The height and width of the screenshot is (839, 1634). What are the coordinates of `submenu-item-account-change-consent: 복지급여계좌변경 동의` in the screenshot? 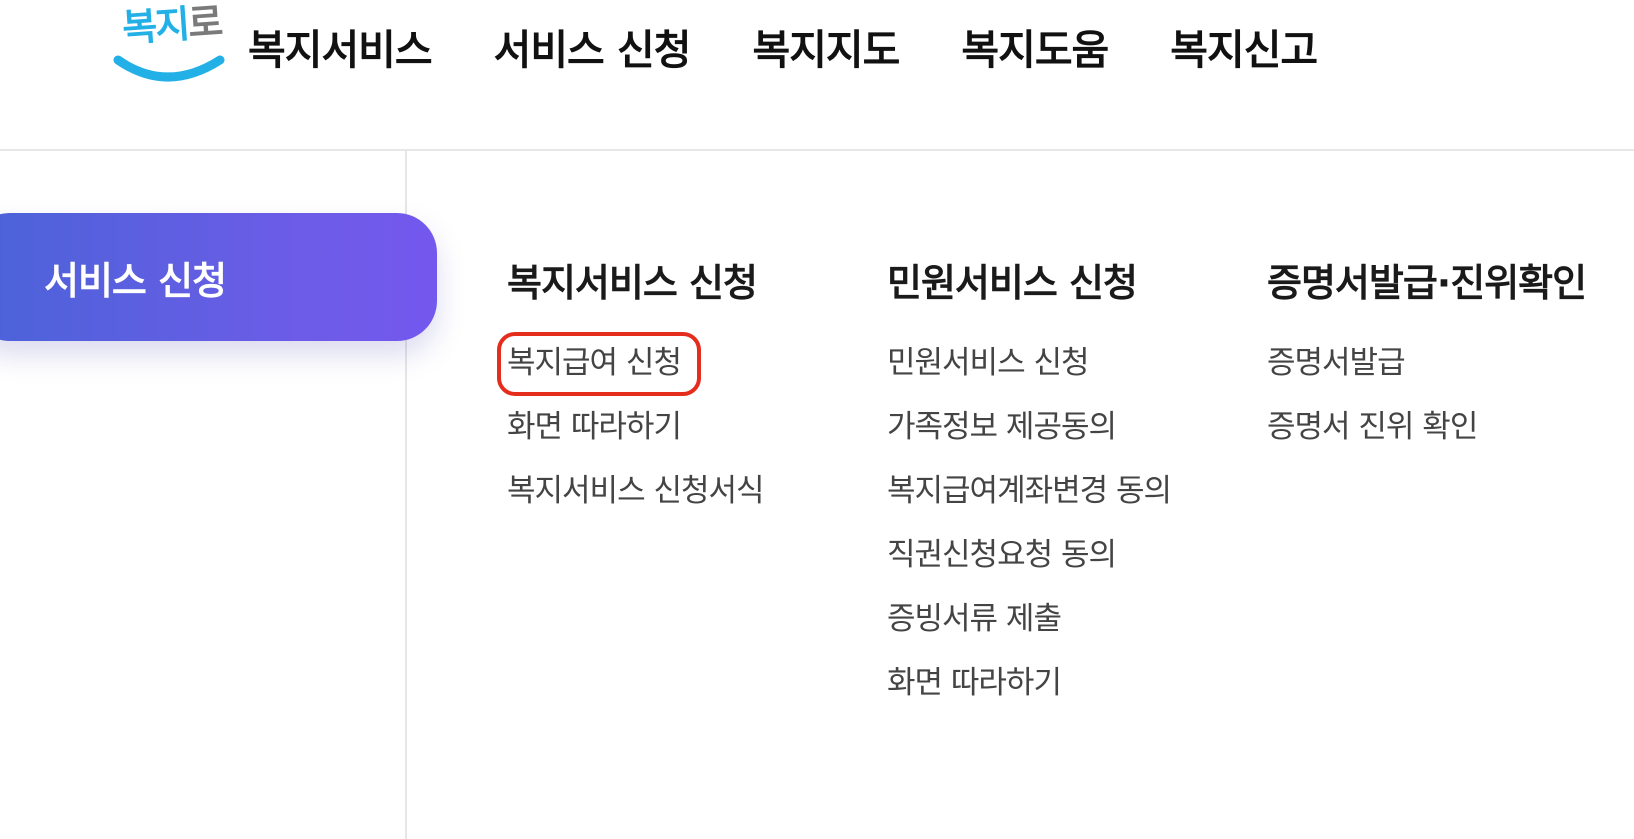 It's located at (1029, 498).